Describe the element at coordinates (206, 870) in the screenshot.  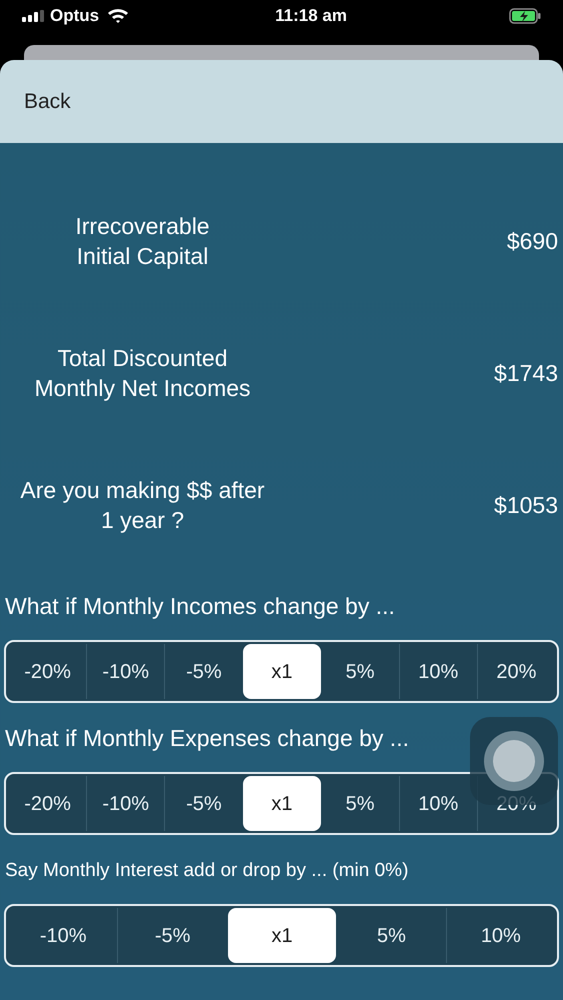
I see `question-prompt: Say Monthly Interest add or drop by ... (min 0%)` at that location.